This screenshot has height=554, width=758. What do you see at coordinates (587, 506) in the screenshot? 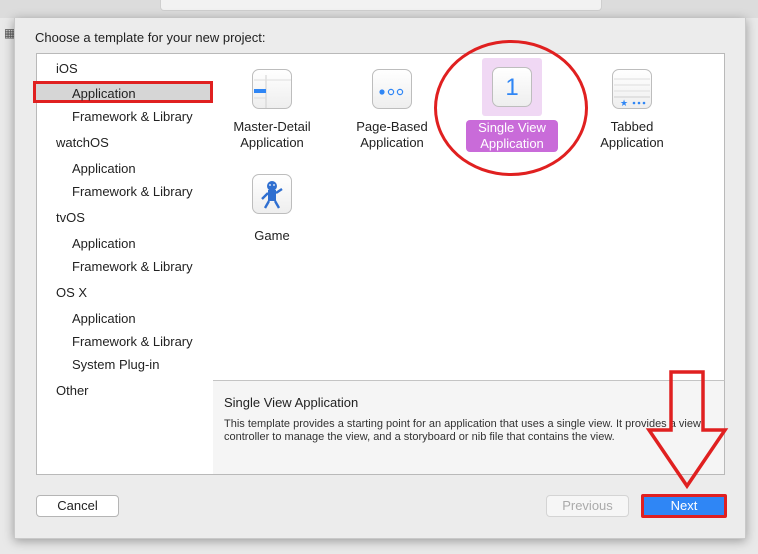
I see `previous-button: Previous` at bounding box center [587, 506].